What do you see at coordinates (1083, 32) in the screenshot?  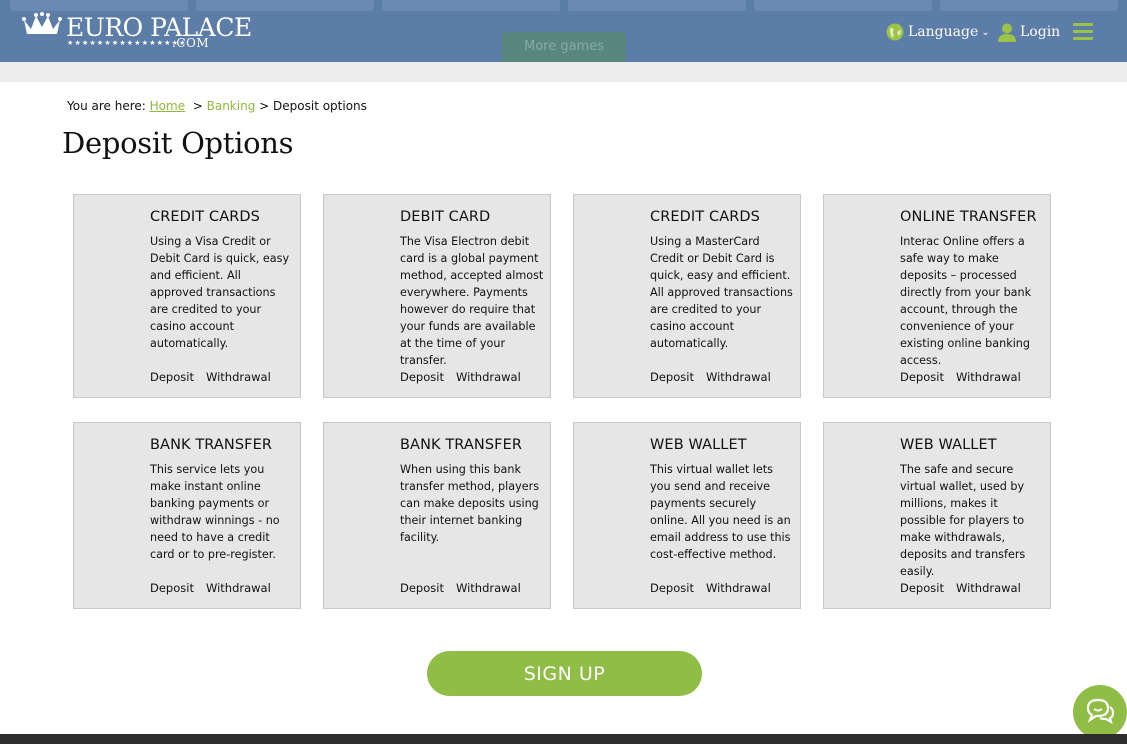 I see `hamburger-menu-icon` at bounding box center [1083, 32].